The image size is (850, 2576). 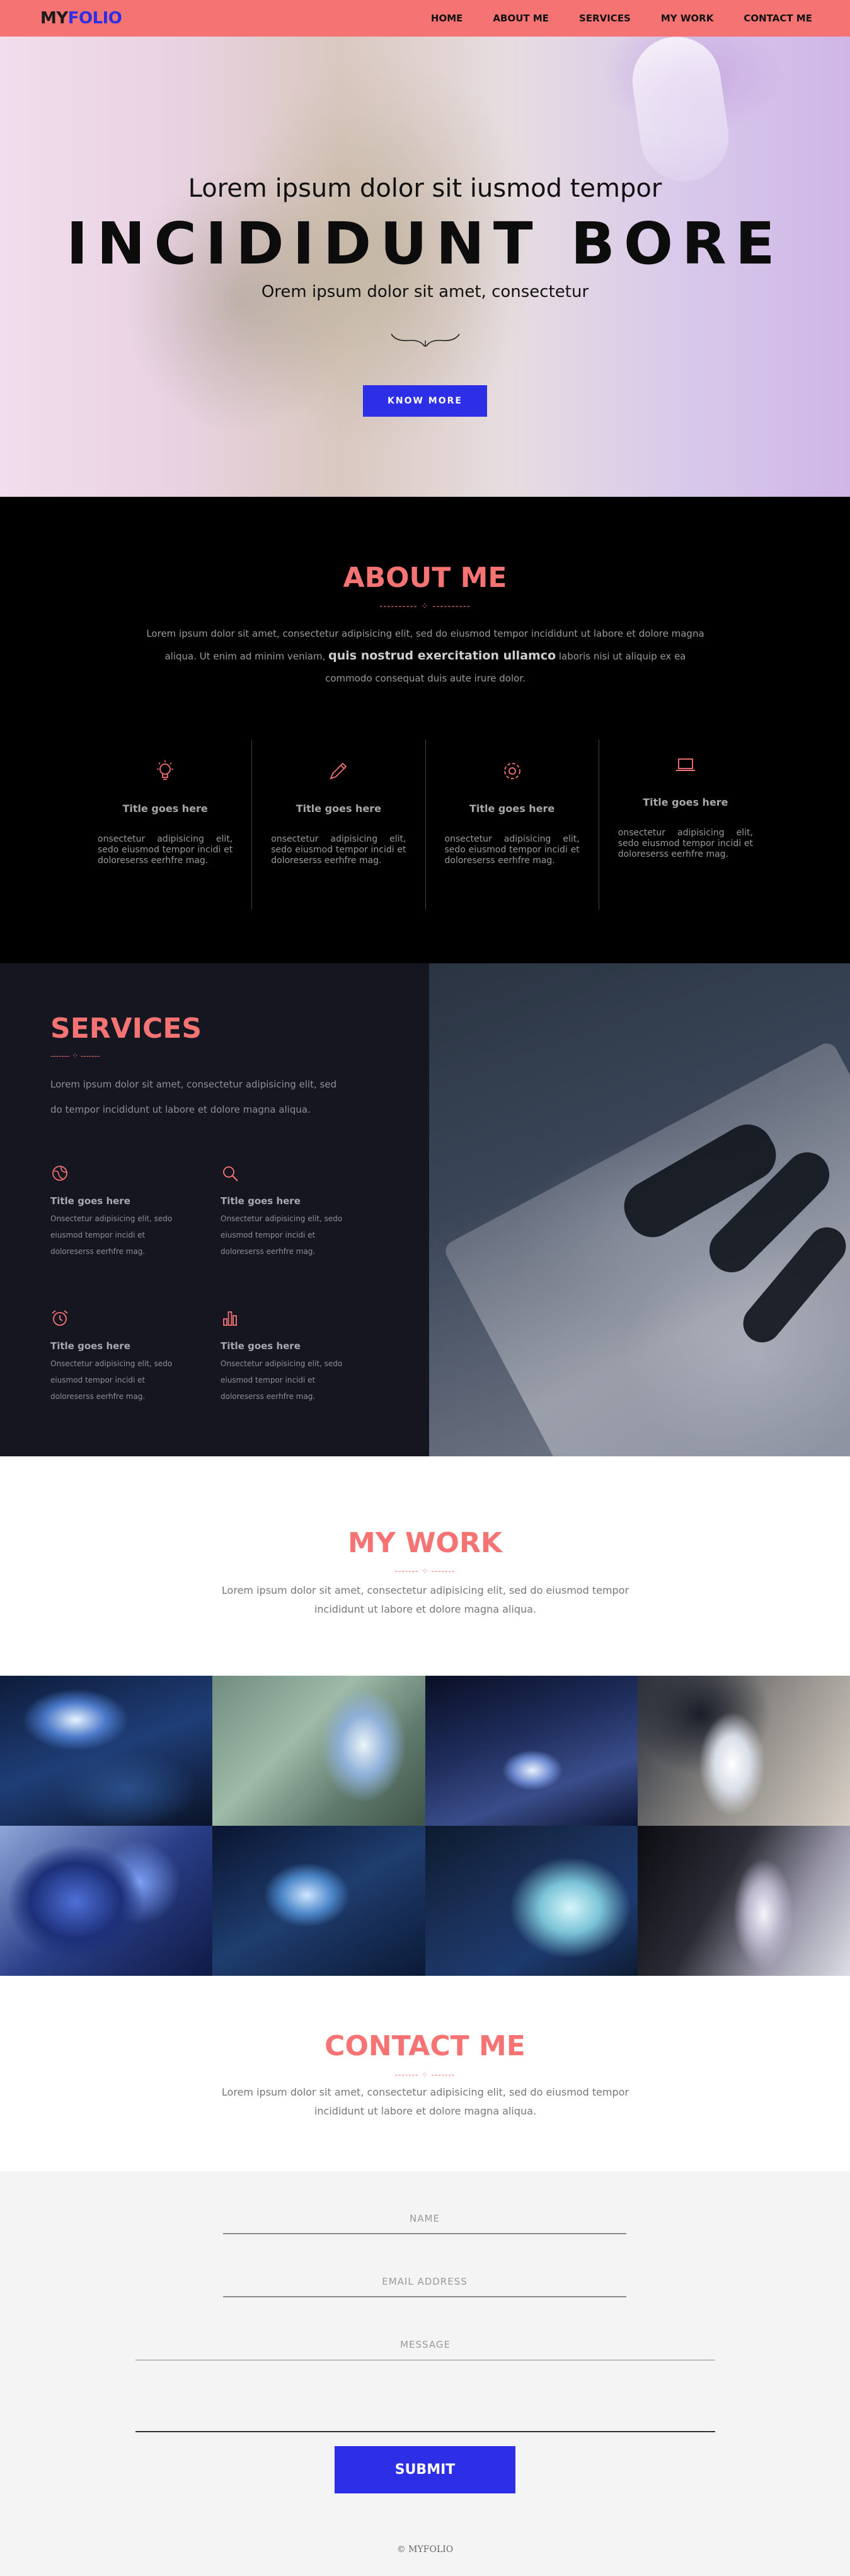 What do you see at coordinates (425, 244) in the screenshot?
I see `hero-title: INCIDIDUNT BORE` at bounding box center [425, 244].